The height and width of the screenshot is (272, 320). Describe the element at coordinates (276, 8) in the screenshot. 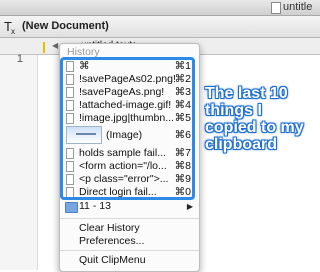

I see `document-icon` at that location.